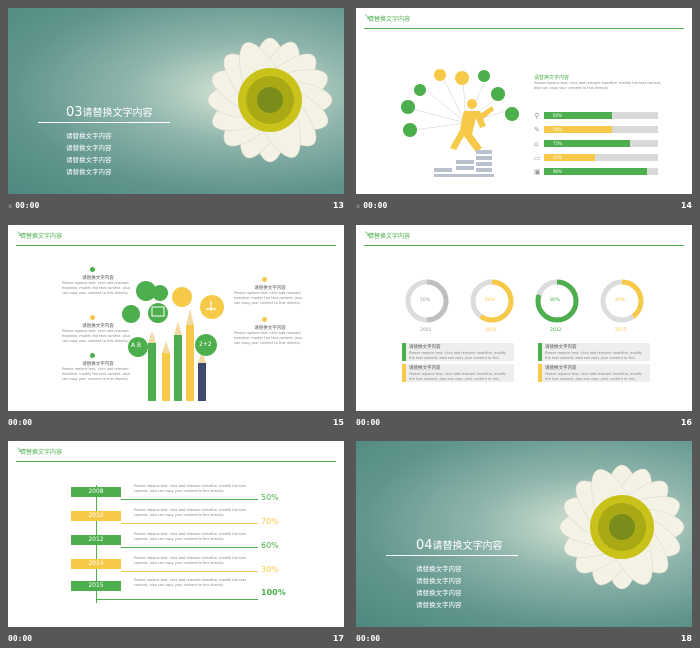 The image size is (700, 648). I want to click on pencil-infographic, so click(173, 341).